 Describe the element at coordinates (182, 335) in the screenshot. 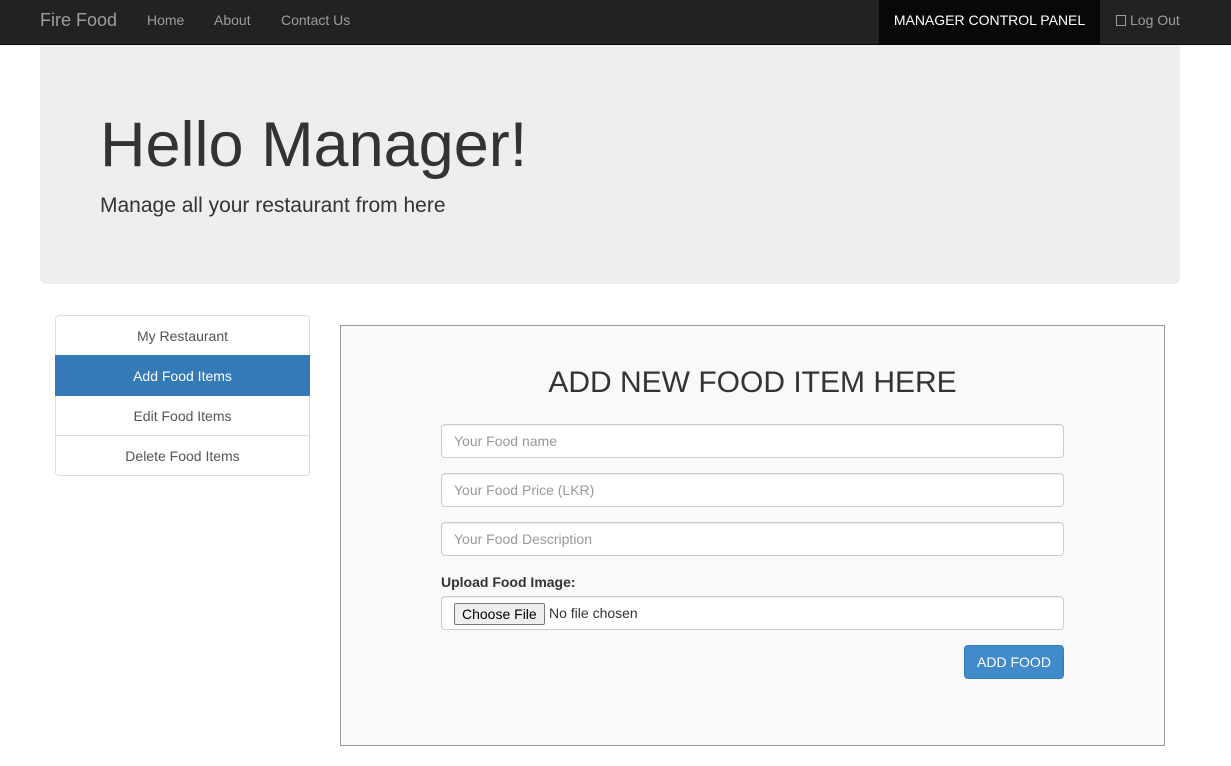

I see `sidebar-item-my-restaurant: My Restaurant` at that location.